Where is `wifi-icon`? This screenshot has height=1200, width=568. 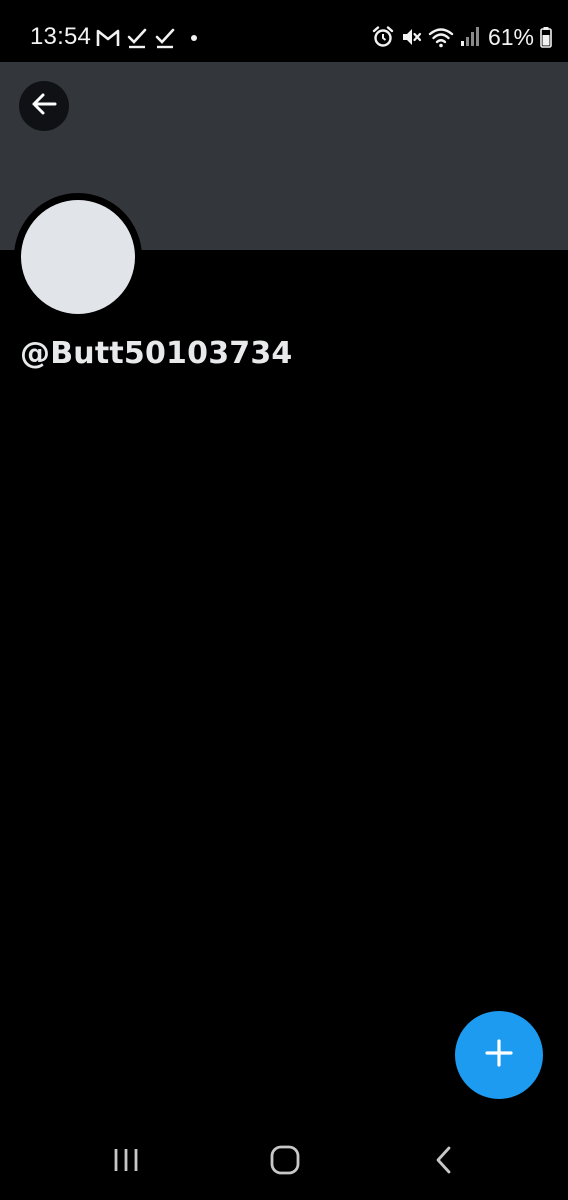
wifi-icon is located at coordinates (441, 37).